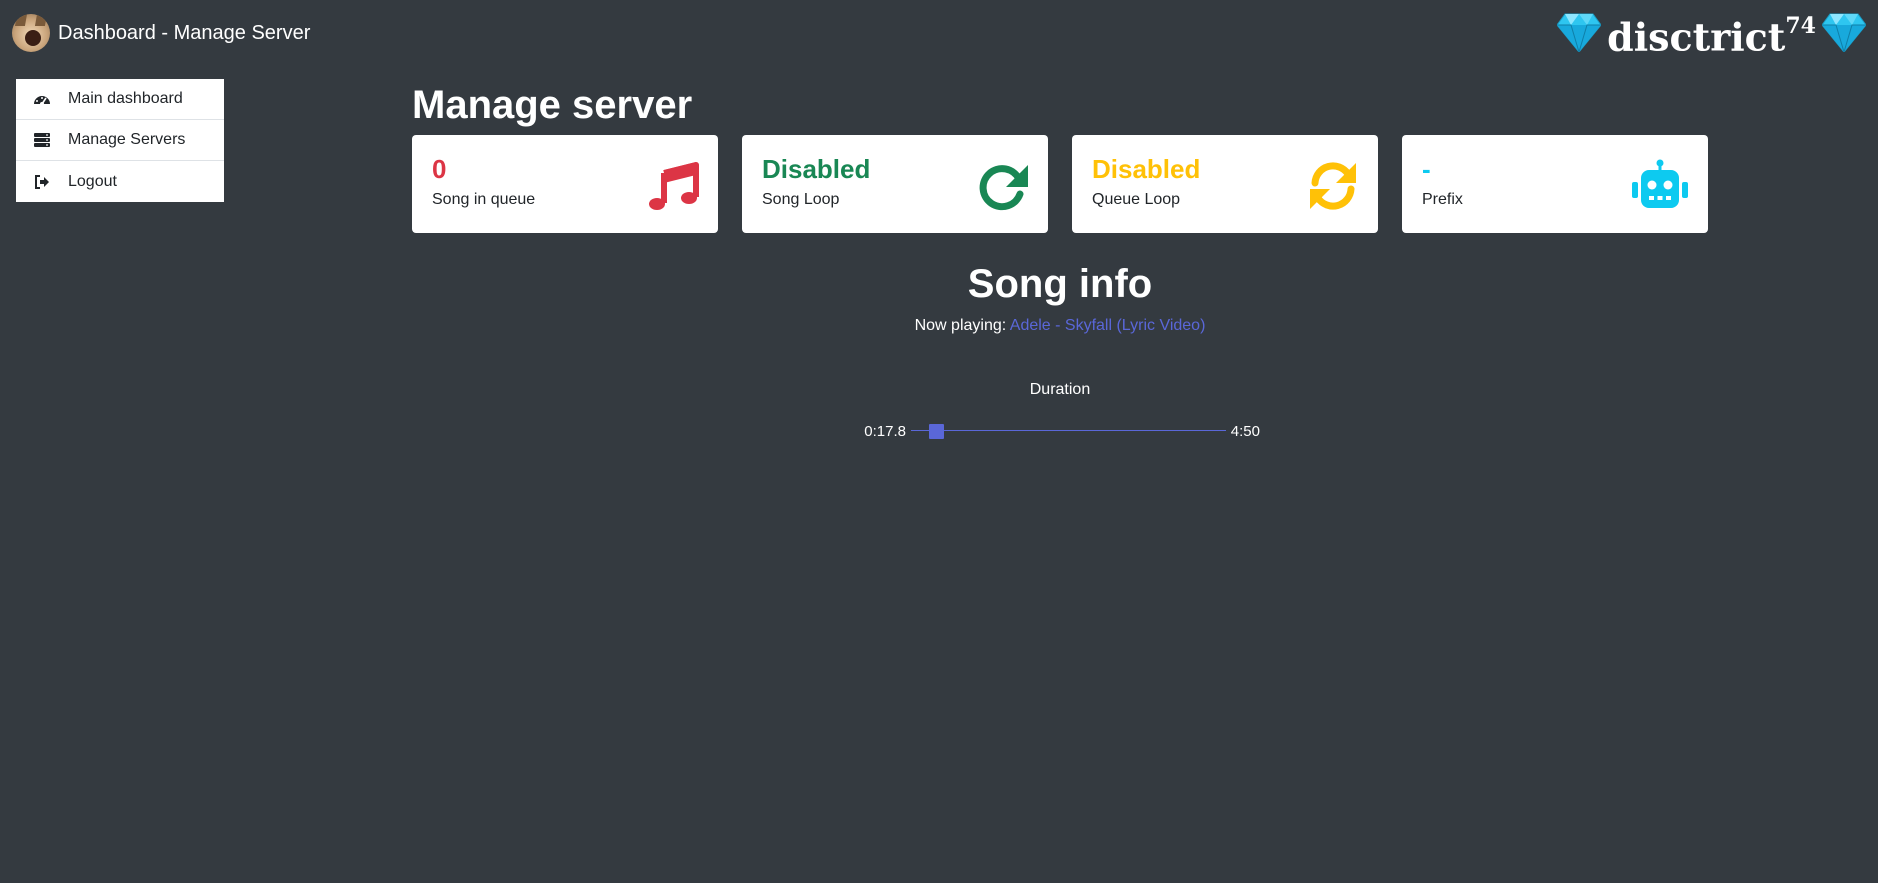 Image resolution: width=1878 pixels, height=883 pixels. I want to click on logo-text: disctrict74, so click(1711, 36).